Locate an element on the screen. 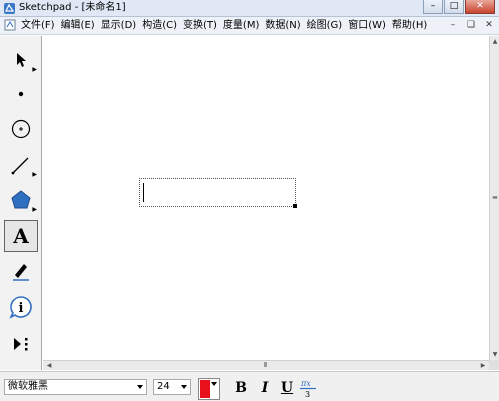  tool-marker is located at coordinates (21, 271).